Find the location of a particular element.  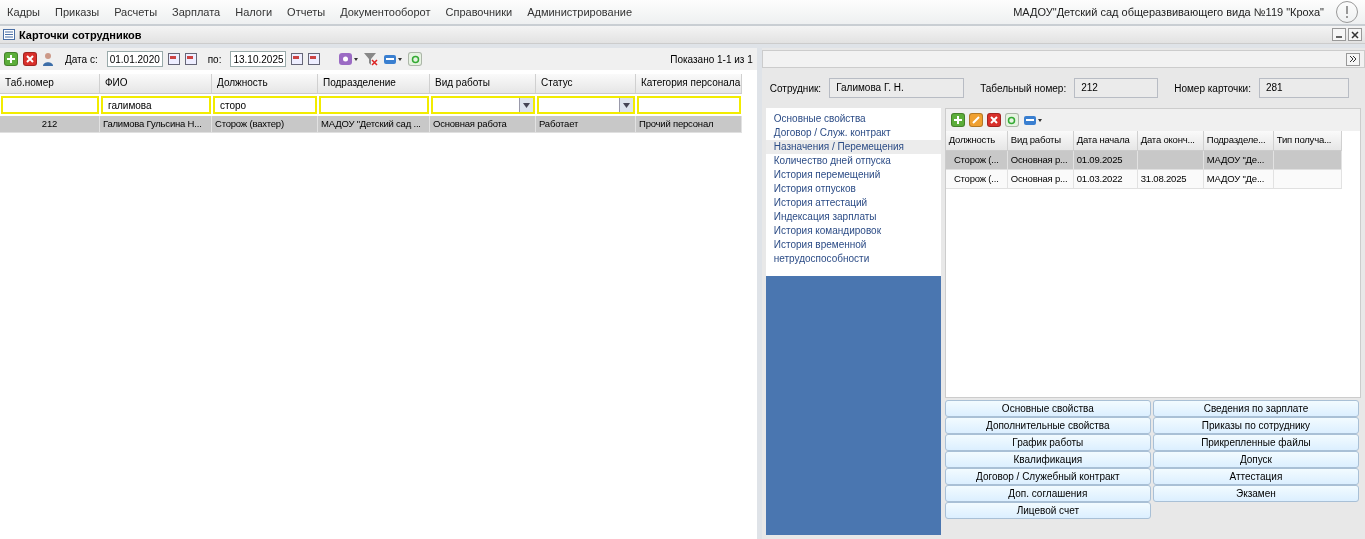

menu-item: Администрирование is located at coordinates (580, 12).